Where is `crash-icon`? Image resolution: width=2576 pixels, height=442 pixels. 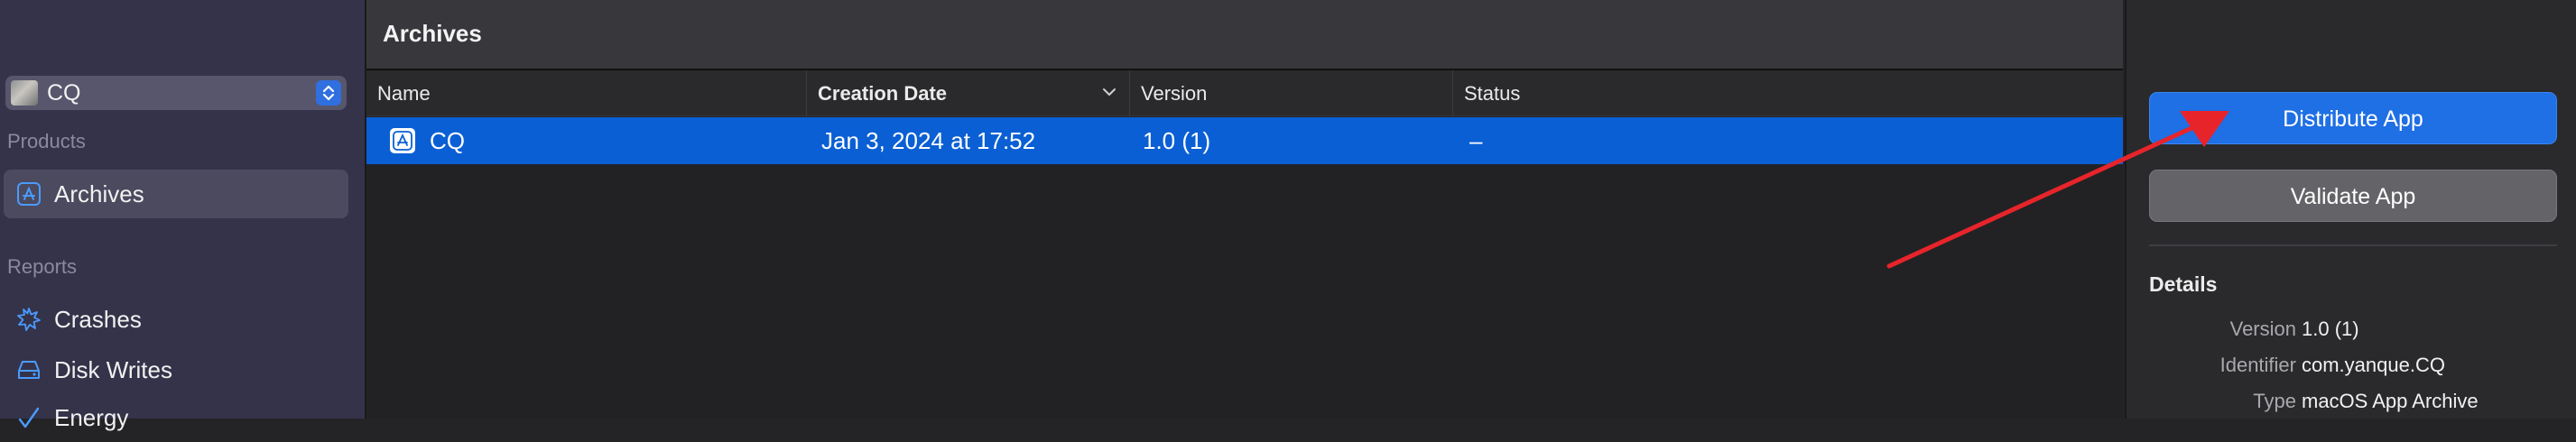 crash-icon is located at coordinates (29, 319).